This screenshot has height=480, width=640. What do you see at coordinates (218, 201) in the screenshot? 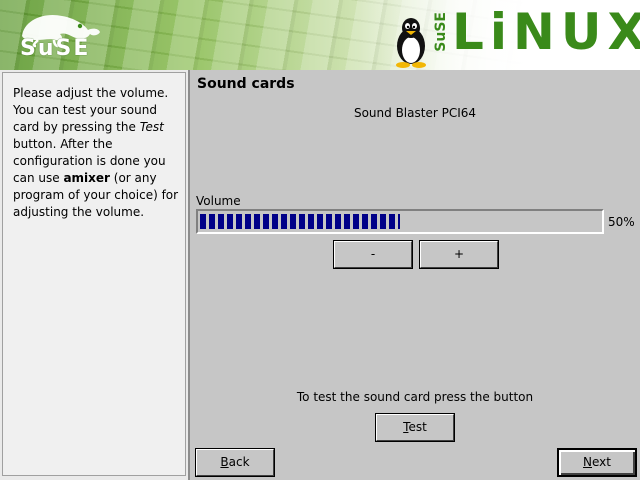
I see `volume-label: Volume` at bounding box center [218, 201].